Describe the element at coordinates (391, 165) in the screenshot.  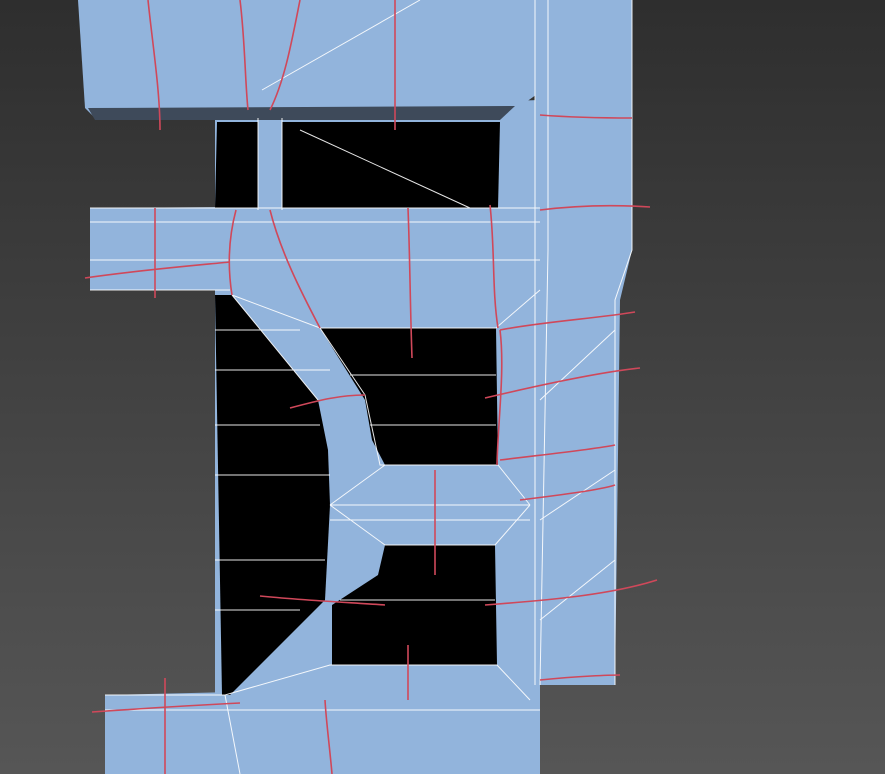
I see `top-hole-right` at that location.